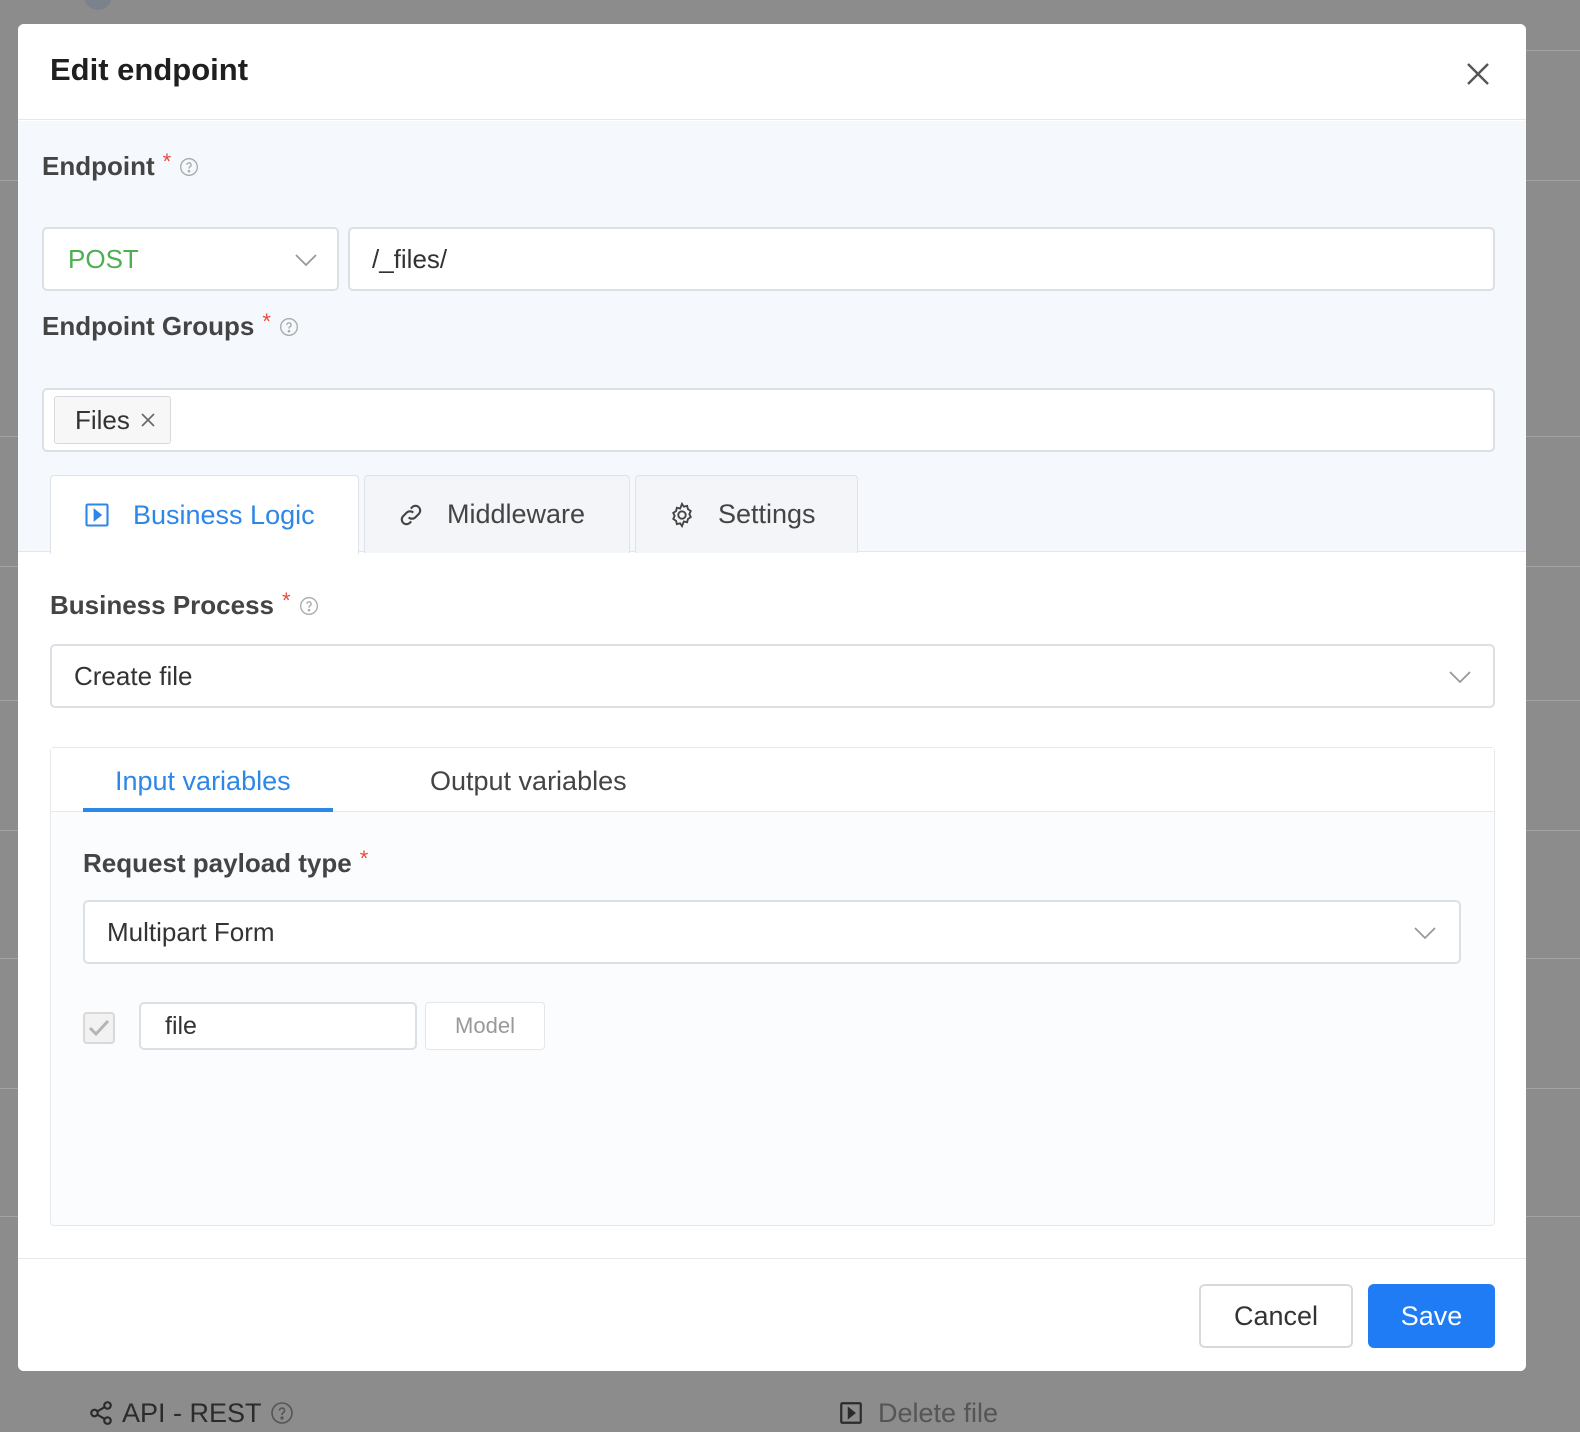  I want to click on tab-output-variables: Output variables, so click(528, 781).